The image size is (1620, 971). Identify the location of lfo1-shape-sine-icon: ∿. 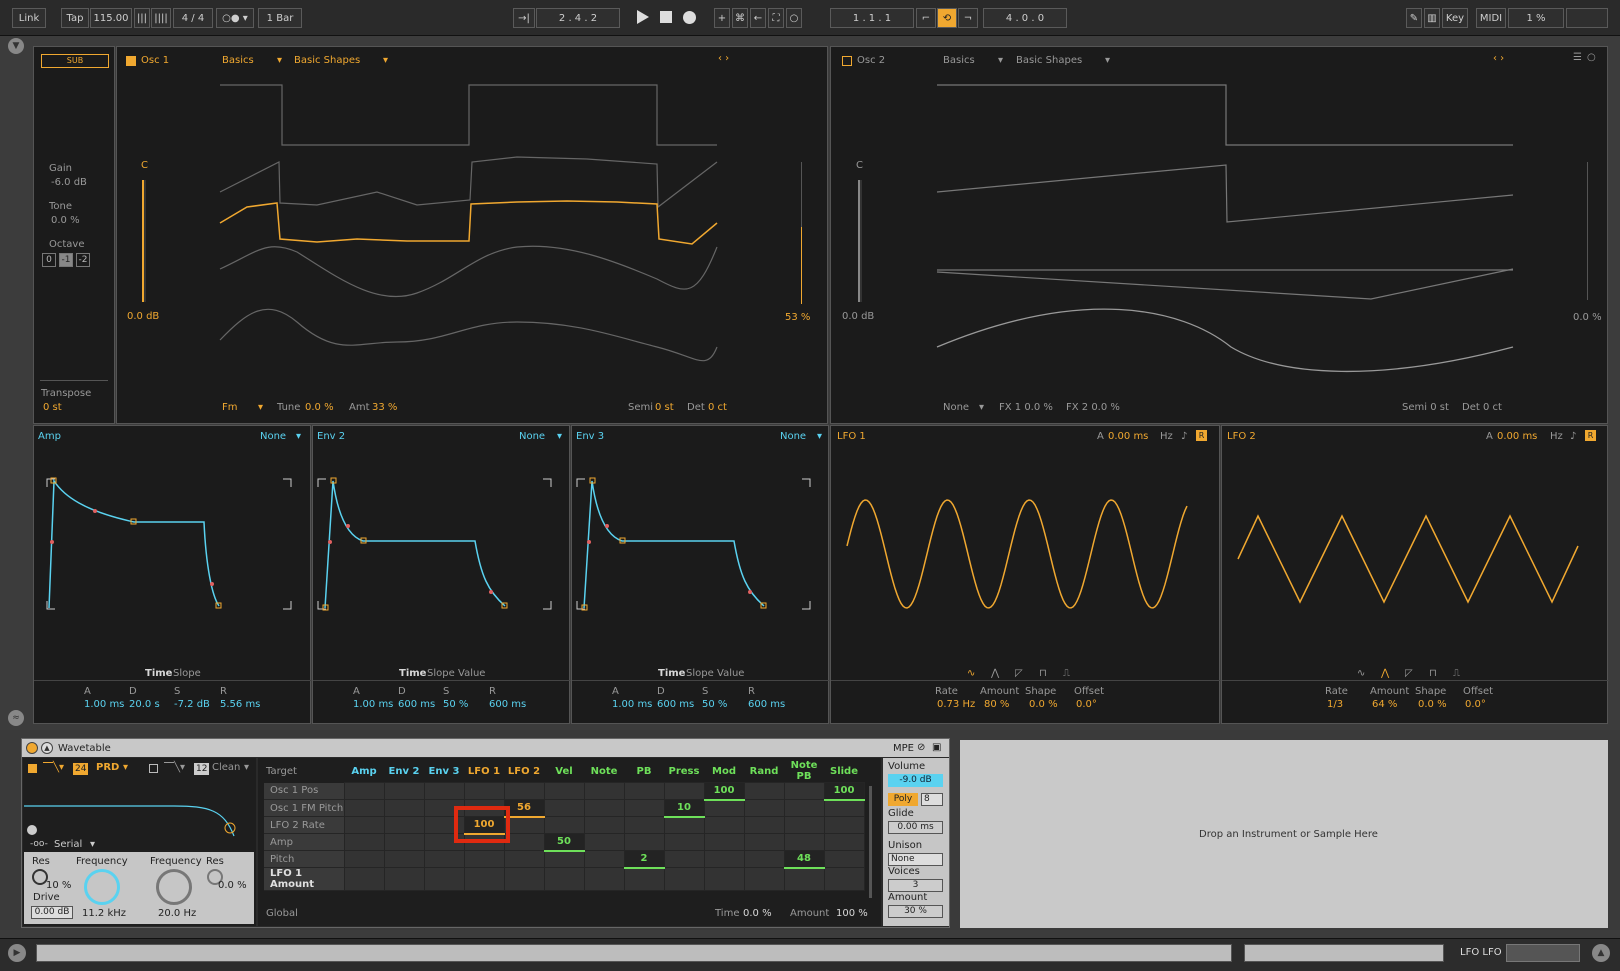
(971, 673).